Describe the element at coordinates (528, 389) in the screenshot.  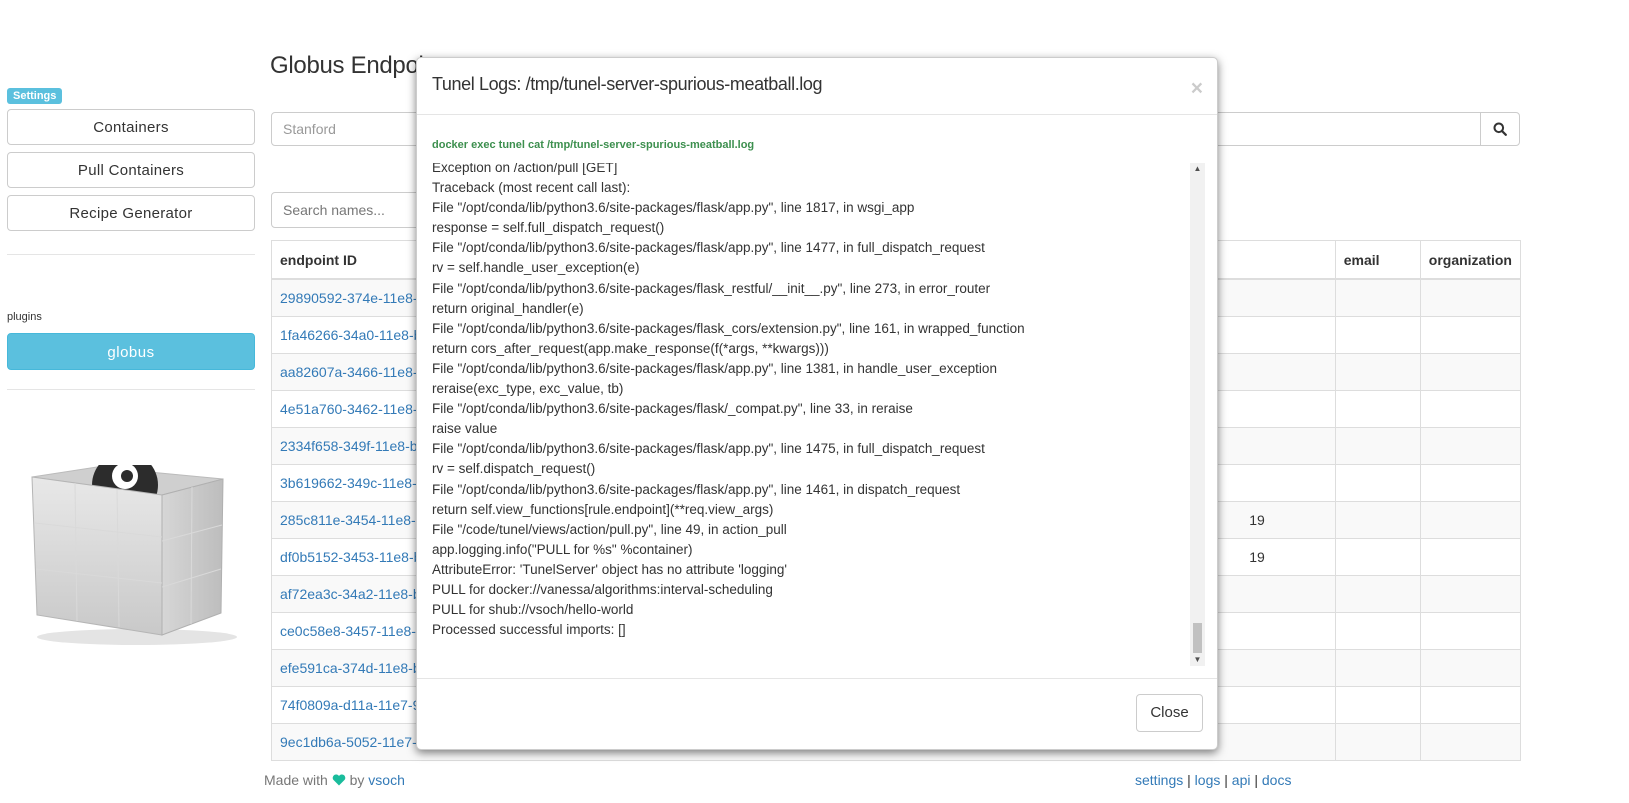
I see `log-line: reraise(exc_type, exc_value, tb)` at that location.